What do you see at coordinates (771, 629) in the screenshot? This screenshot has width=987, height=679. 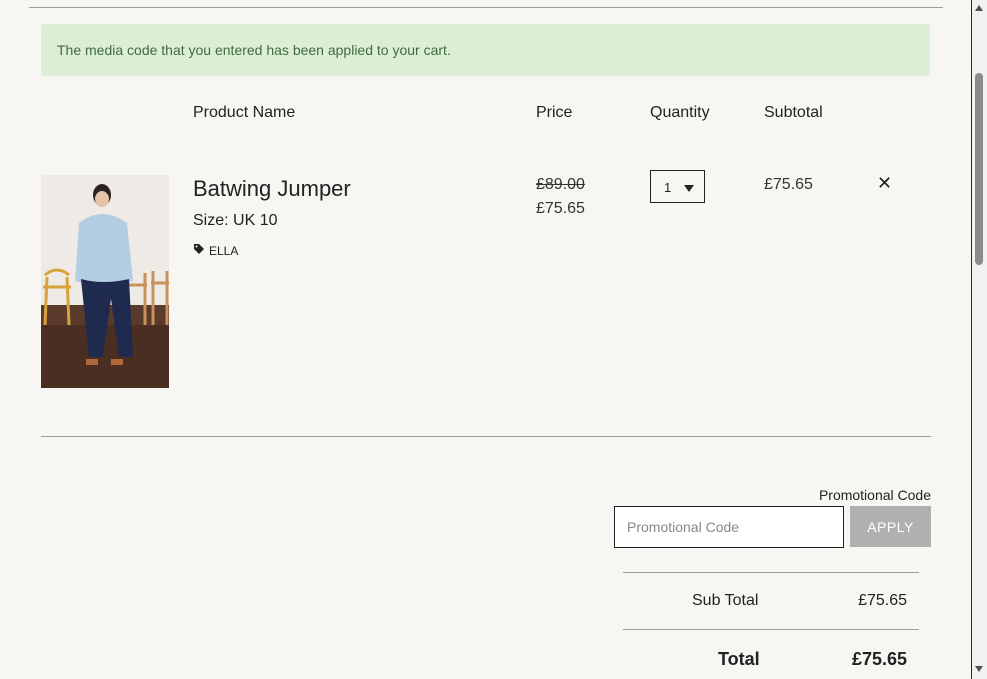 I see `summary-divider-bottom` at bounding box center [771, 629].